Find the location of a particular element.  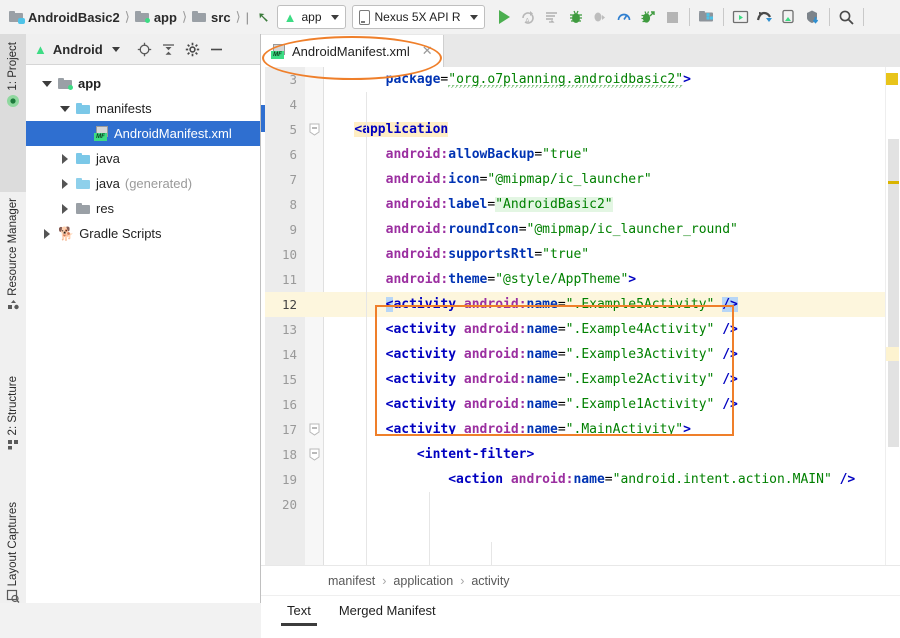

toolbar-divider is located at coordinates (829, 17).